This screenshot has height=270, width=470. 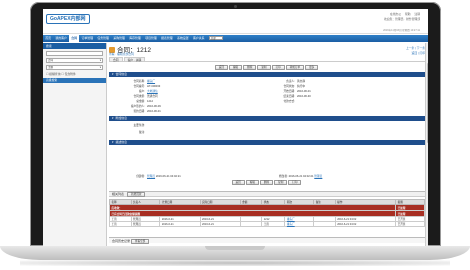 What do you see at coordinates (417, 14) in the screenshot?
I see `top-link-logout: 注销` at bounding box center [417, 14].